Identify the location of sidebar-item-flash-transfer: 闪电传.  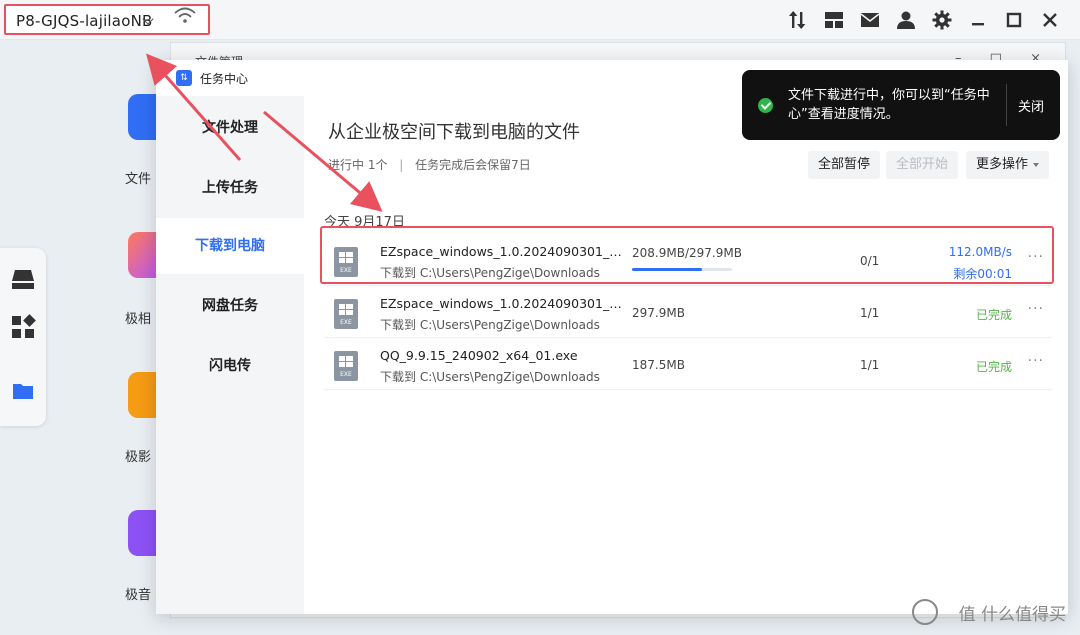
(230, 366).